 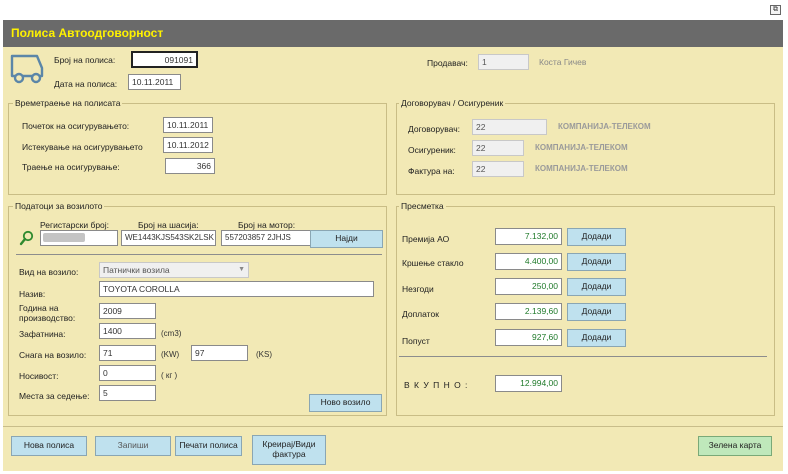 I want to click on save-button: Запиши, so click(x=133, y=446).